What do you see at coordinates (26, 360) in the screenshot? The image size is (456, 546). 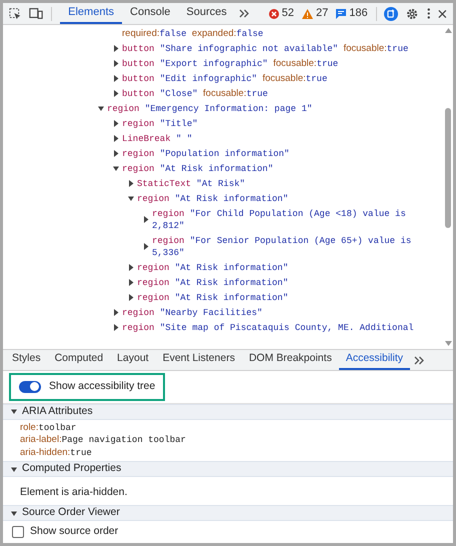 I see `panel-tab: Styles` at bounding box center [26, 360].